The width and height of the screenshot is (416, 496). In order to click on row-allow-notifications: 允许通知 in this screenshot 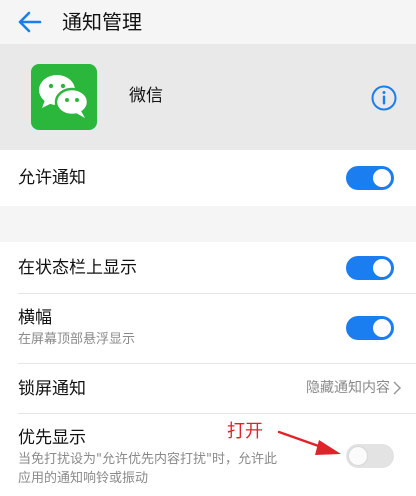, I will do `click(208, 178)`.